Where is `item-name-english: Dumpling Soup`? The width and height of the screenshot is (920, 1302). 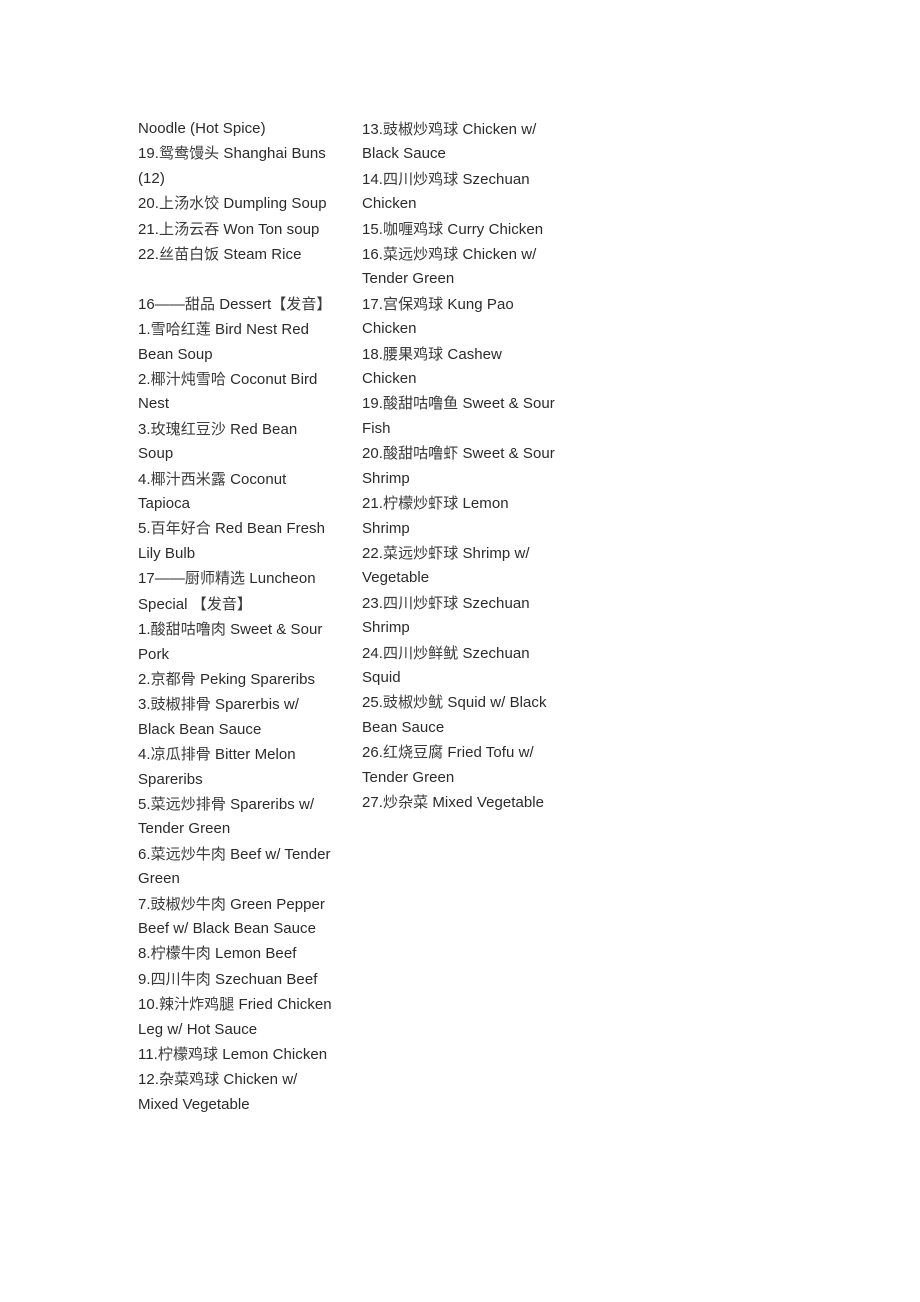 item-name-english: Dumpling Soup is located at coordinates (273, 204).